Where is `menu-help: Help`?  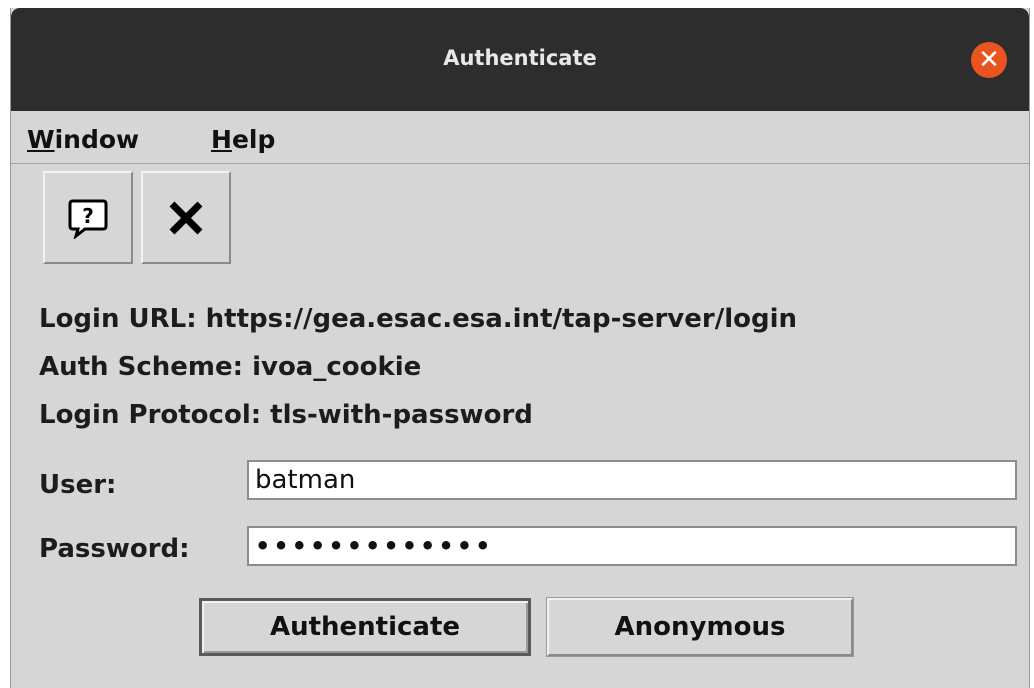
menu-help: Help is located at coordinates (243, 139).